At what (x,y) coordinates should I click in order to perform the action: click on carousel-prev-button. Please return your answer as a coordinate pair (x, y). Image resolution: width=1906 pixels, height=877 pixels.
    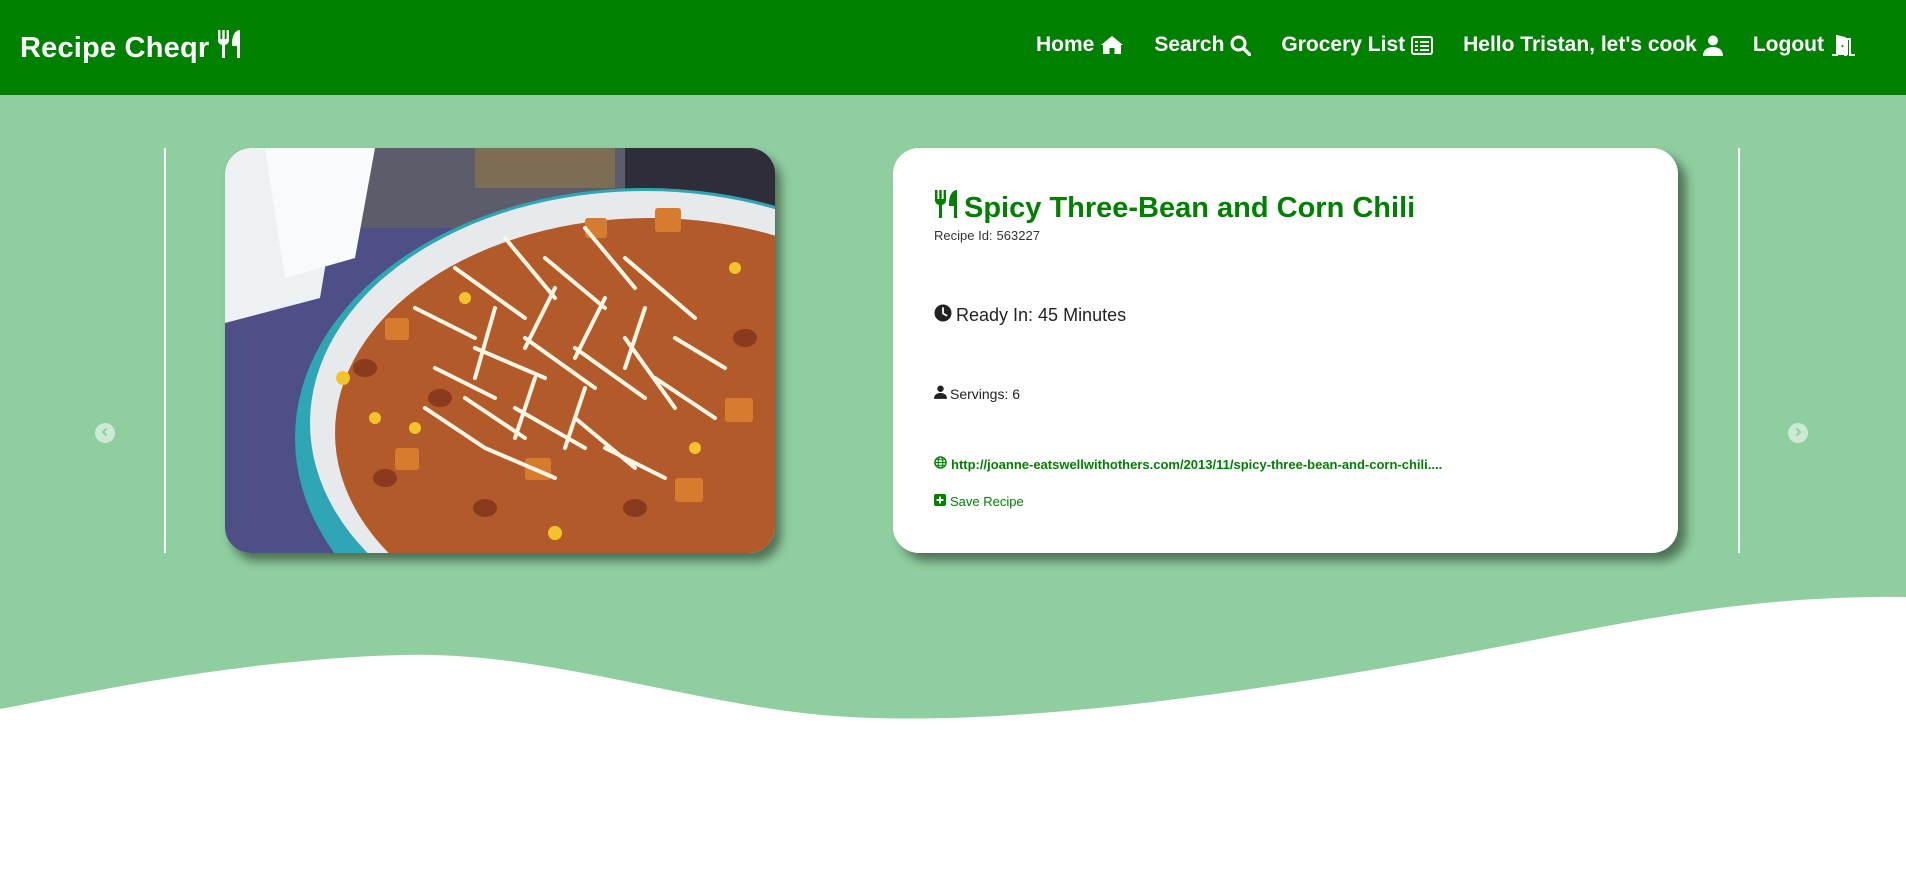
    Looking at the image, I should click on (105, 433).